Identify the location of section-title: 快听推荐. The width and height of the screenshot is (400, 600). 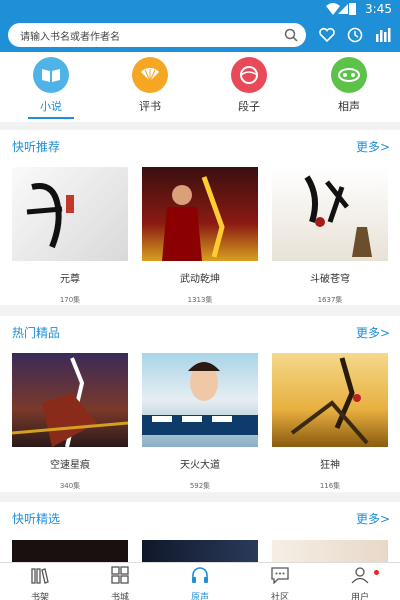
(36, 147).